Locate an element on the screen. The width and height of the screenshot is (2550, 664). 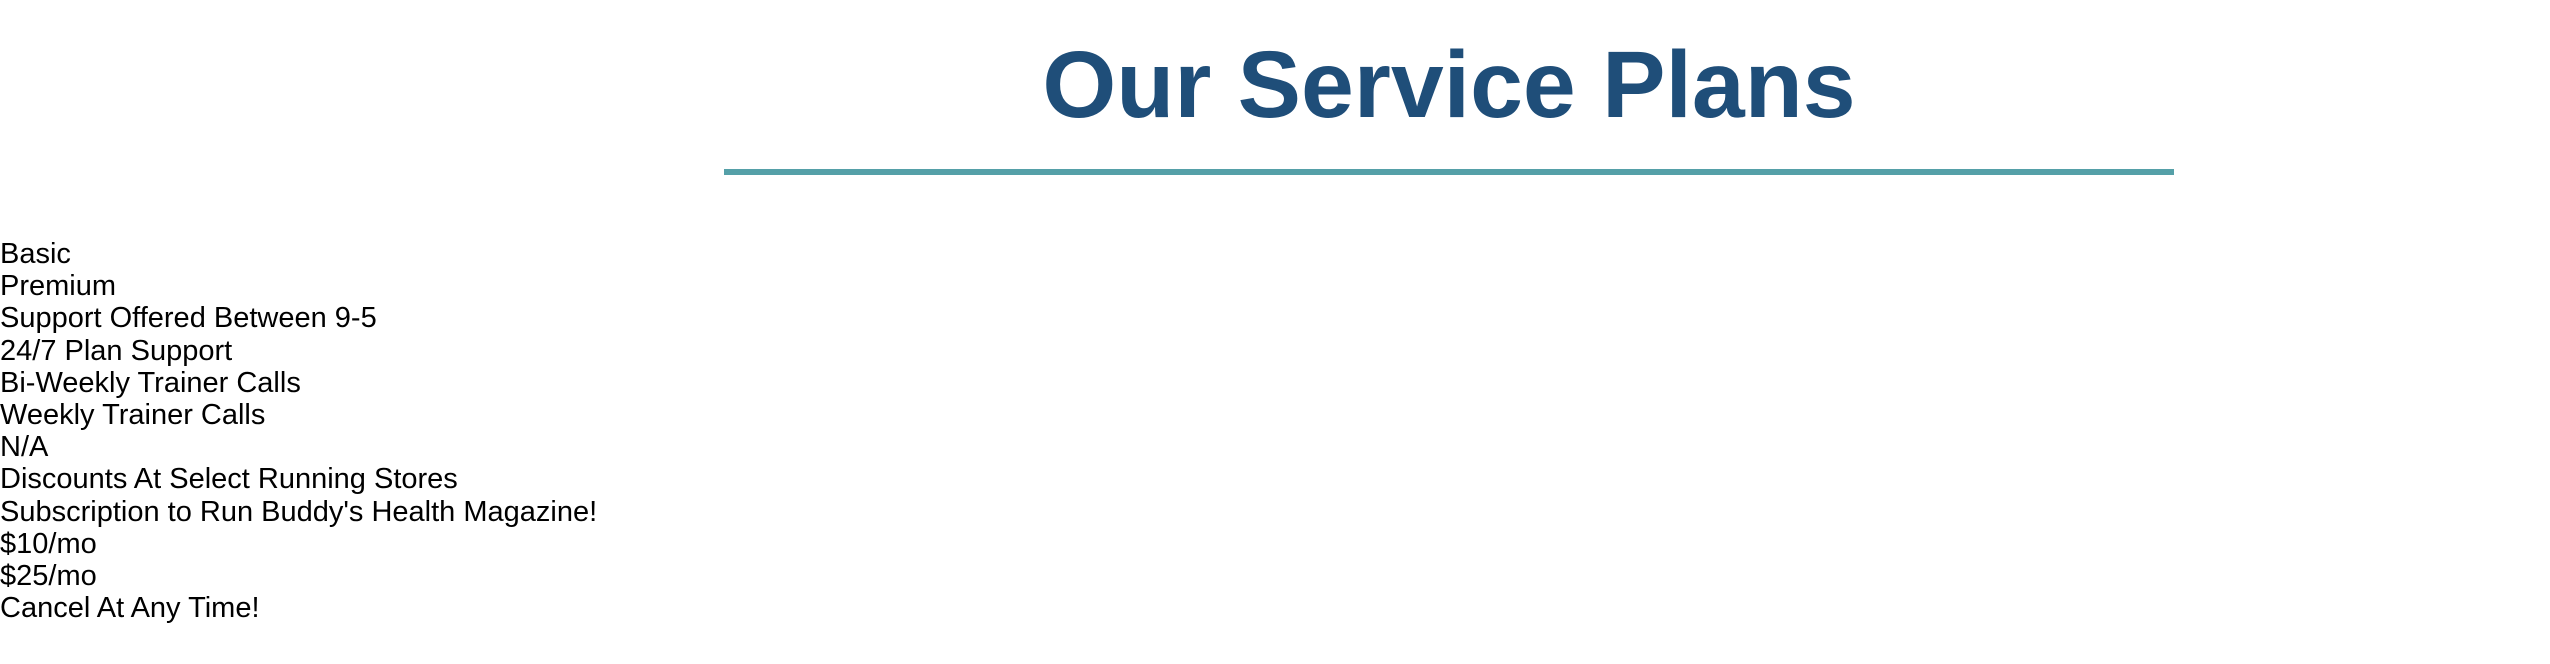
plan-name-basic: Basic is located at coordinates (35, 254).